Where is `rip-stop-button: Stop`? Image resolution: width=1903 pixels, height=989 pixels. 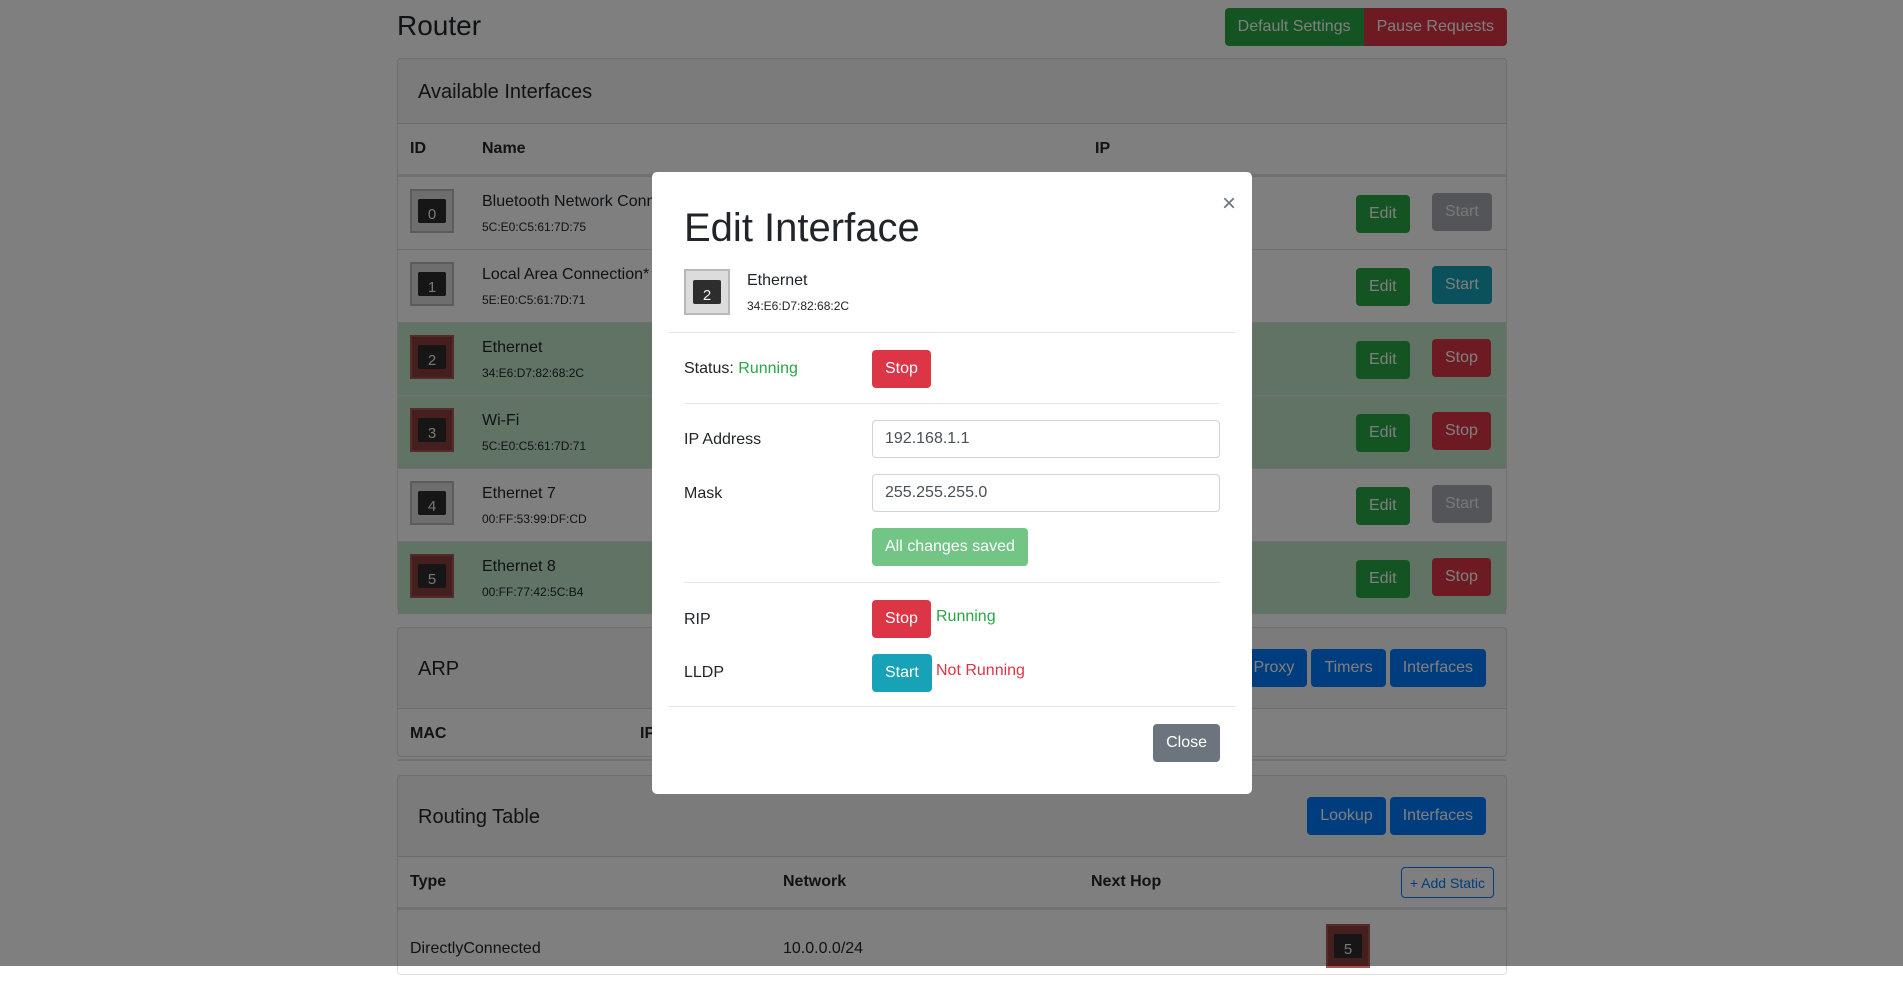 rip-stop-button: Stop is located at coordinates (901, 619).